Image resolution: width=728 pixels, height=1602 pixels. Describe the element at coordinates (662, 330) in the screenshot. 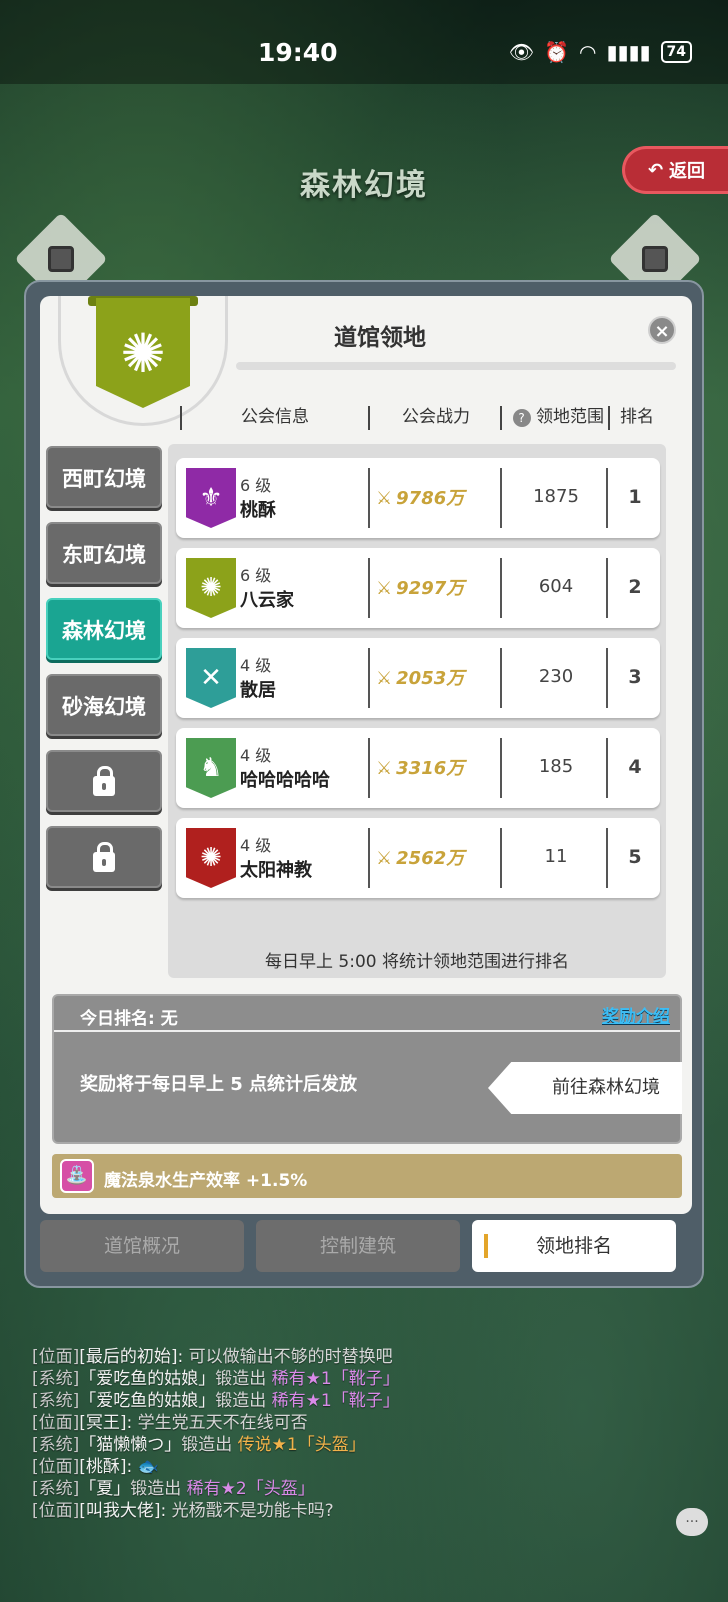

I see `close-button: ×` at that location.